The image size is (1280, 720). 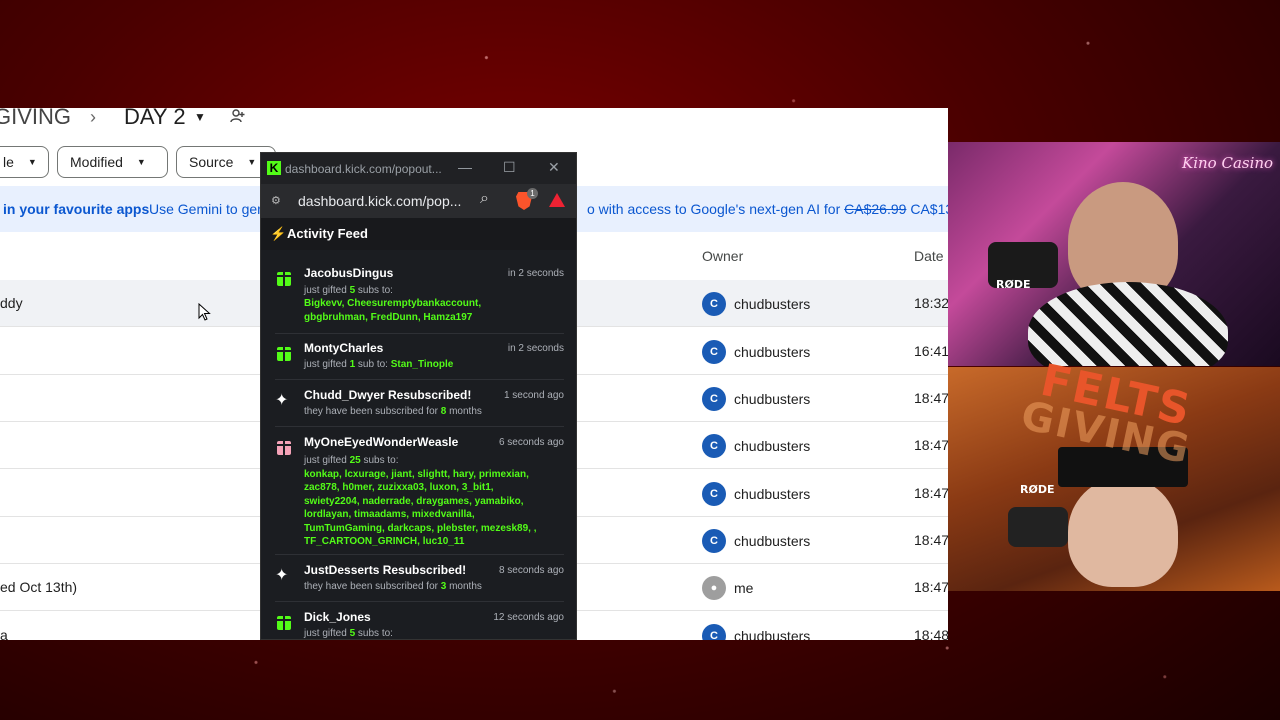 I want to click on minimize-icon: —, so click(x=465, y=167).